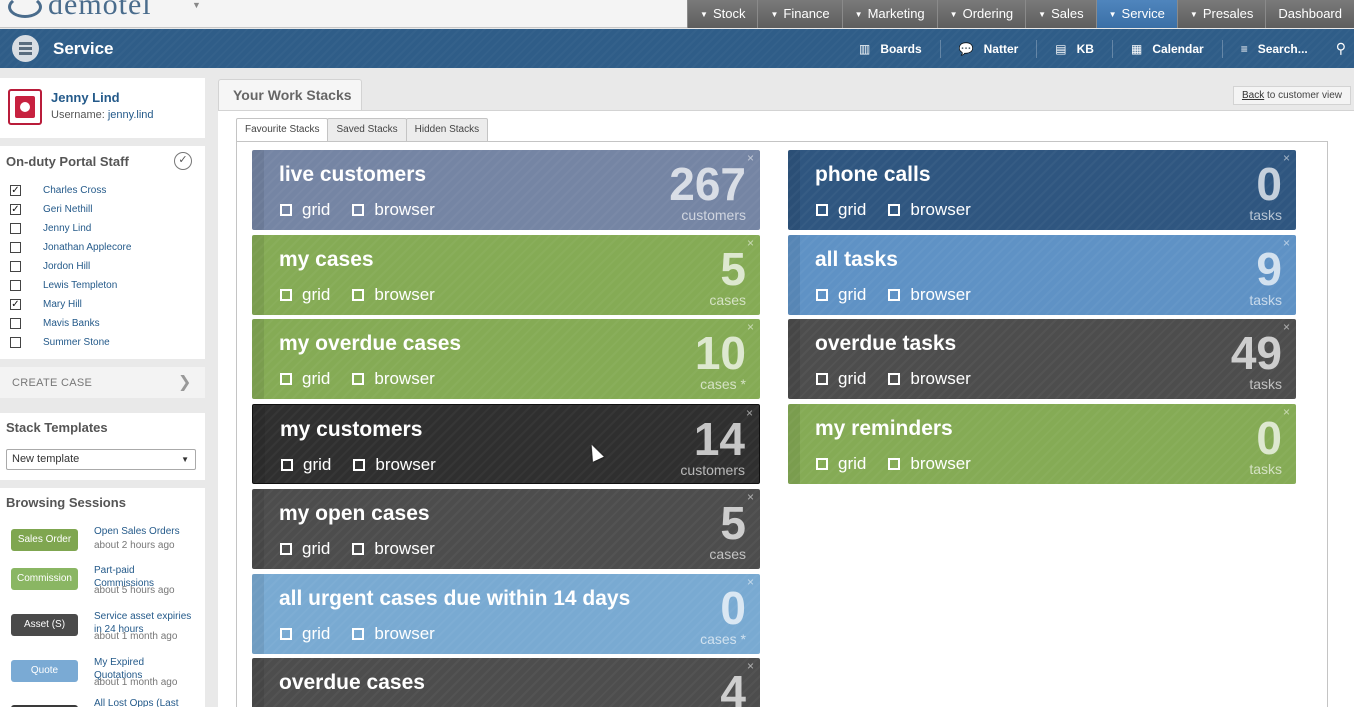  I want to click on user-name: Jenny Lind, so click(85, 97).